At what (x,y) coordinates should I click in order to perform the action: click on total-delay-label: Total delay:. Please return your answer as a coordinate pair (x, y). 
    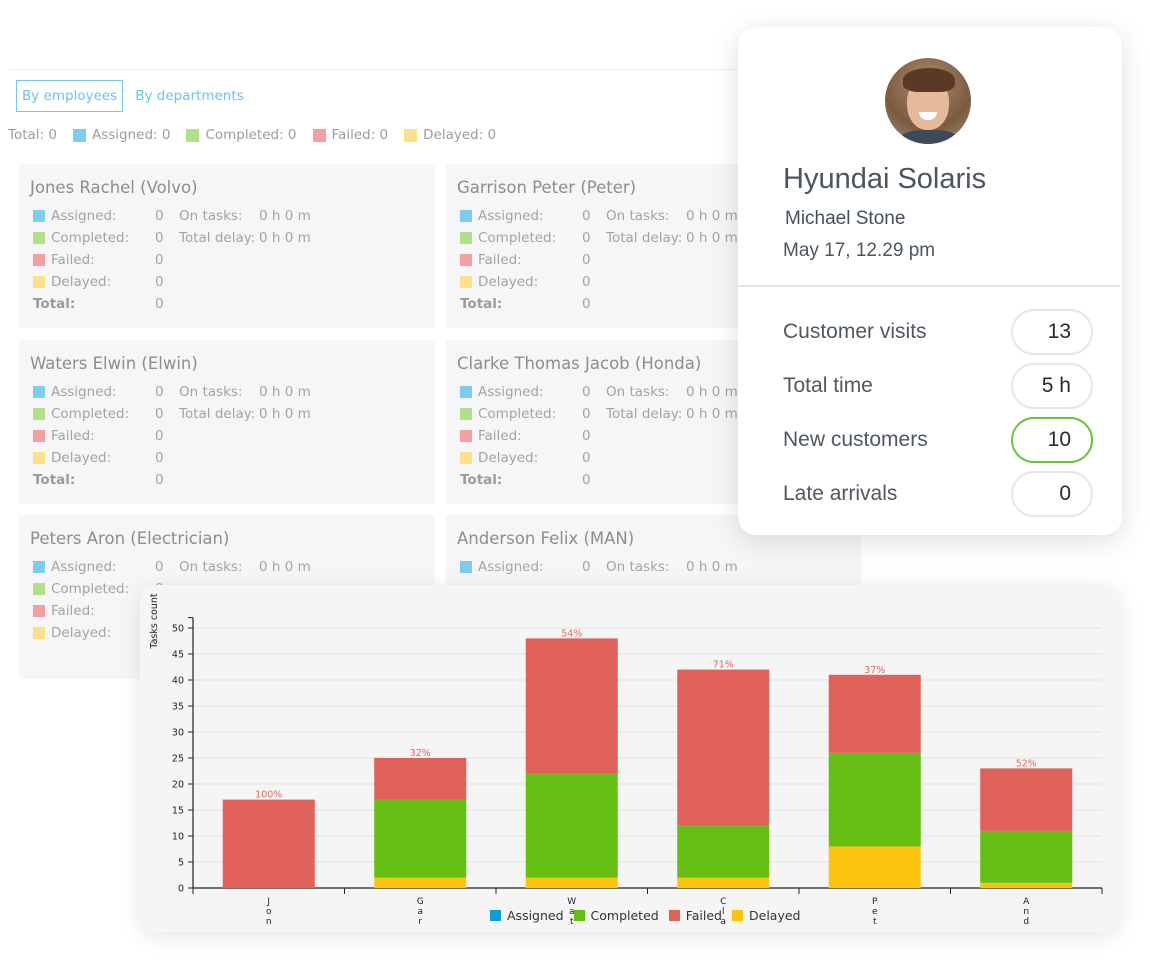
    Looking at the image, I should click on (644, 414).